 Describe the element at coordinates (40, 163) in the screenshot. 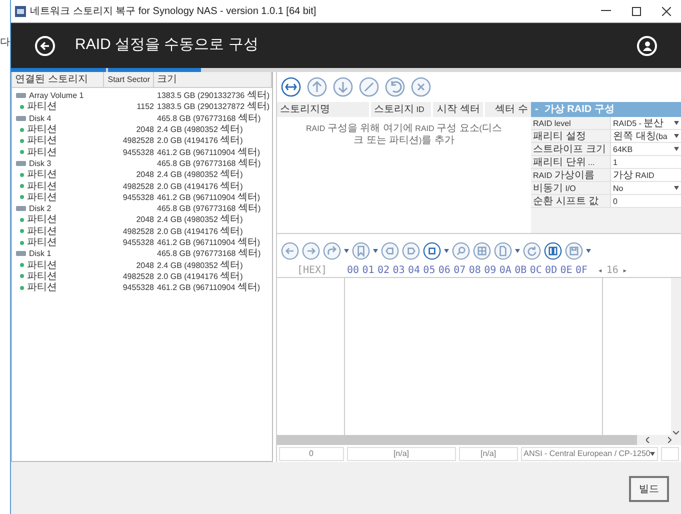

I see `tree-item: Disk 3` at that location.